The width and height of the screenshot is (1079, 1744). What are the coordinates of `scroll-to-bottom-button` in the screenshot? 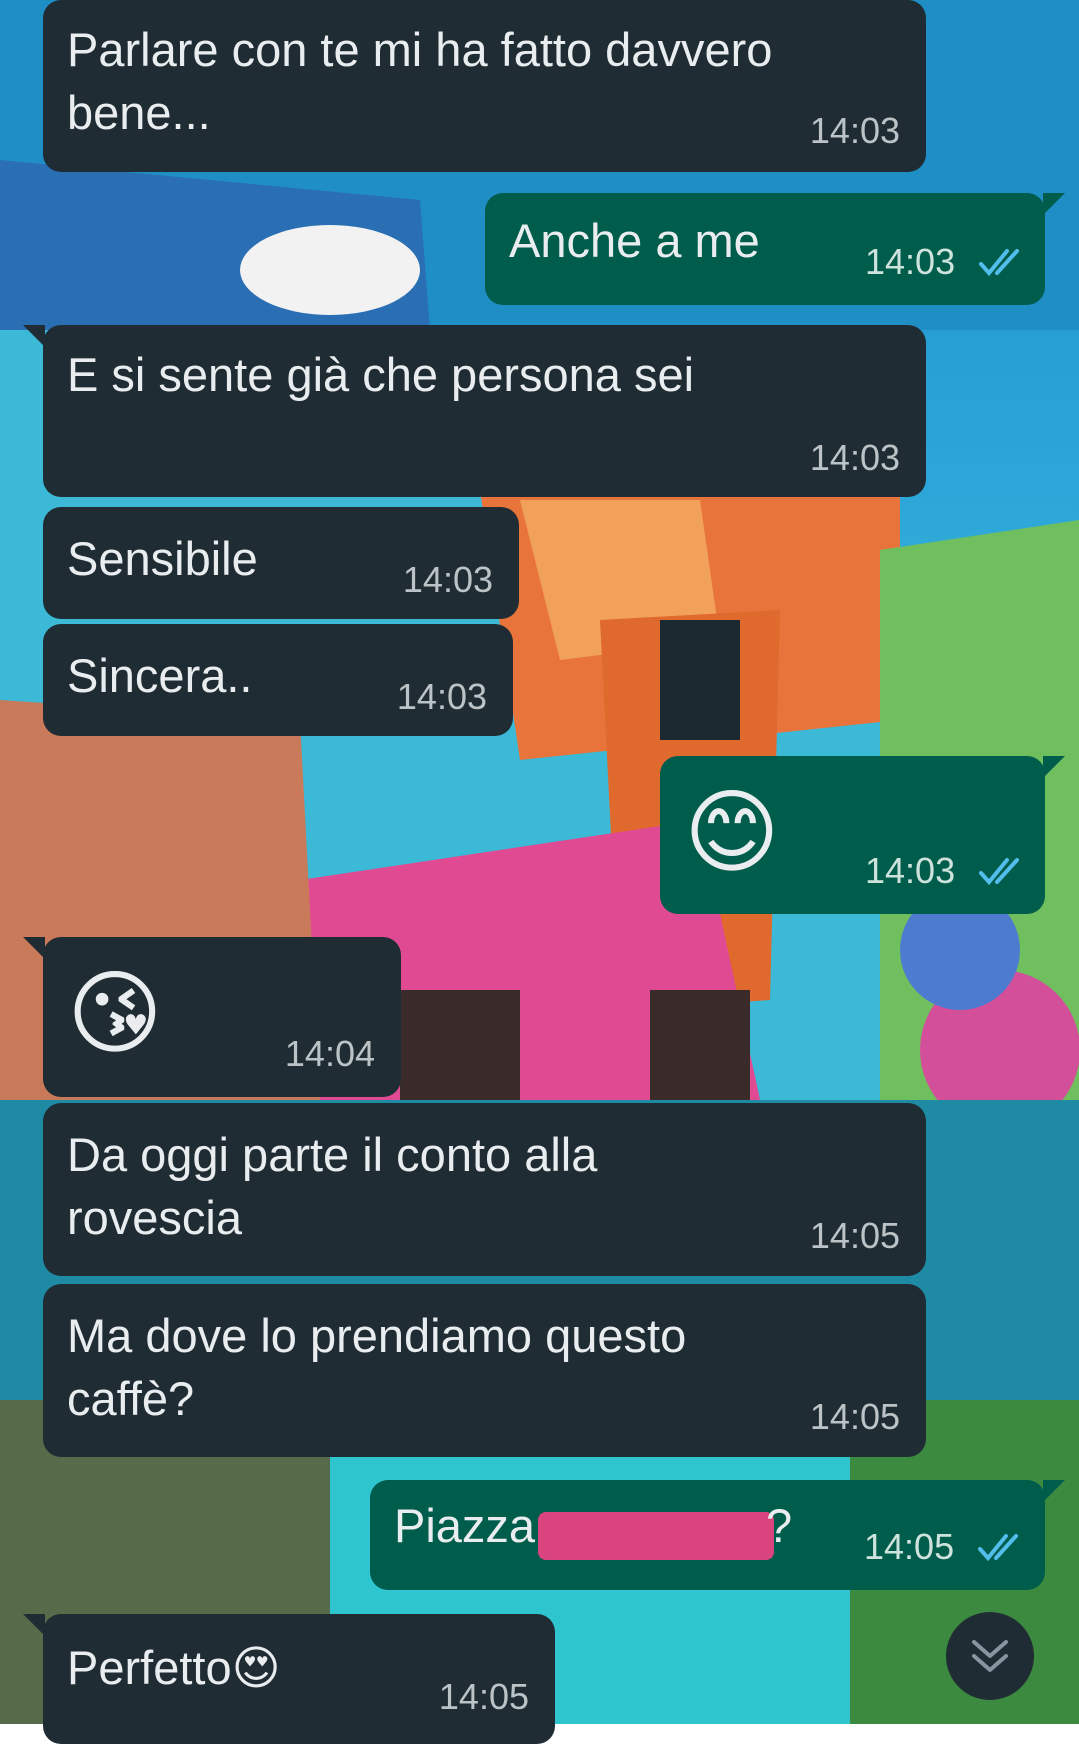 It's located at (990, 1656).